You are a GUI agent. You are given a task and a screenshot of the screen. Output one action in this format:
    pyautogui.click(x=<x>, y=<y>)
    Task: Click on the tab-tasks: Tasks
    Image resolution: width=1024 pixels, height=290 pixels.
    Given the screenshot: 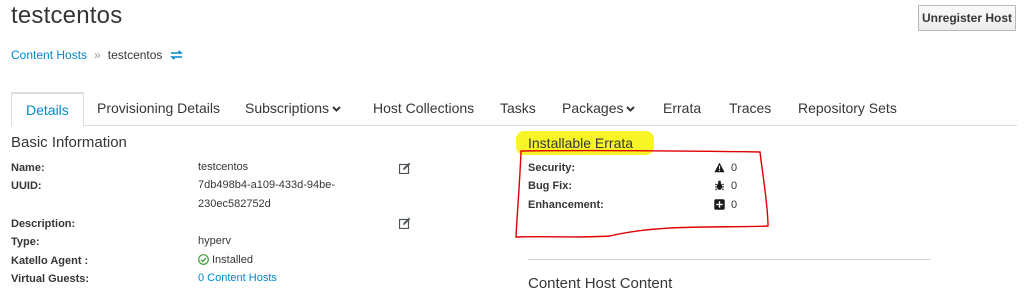 What is the action you would take?
    pyautogui.click(x=518, y=109)
    